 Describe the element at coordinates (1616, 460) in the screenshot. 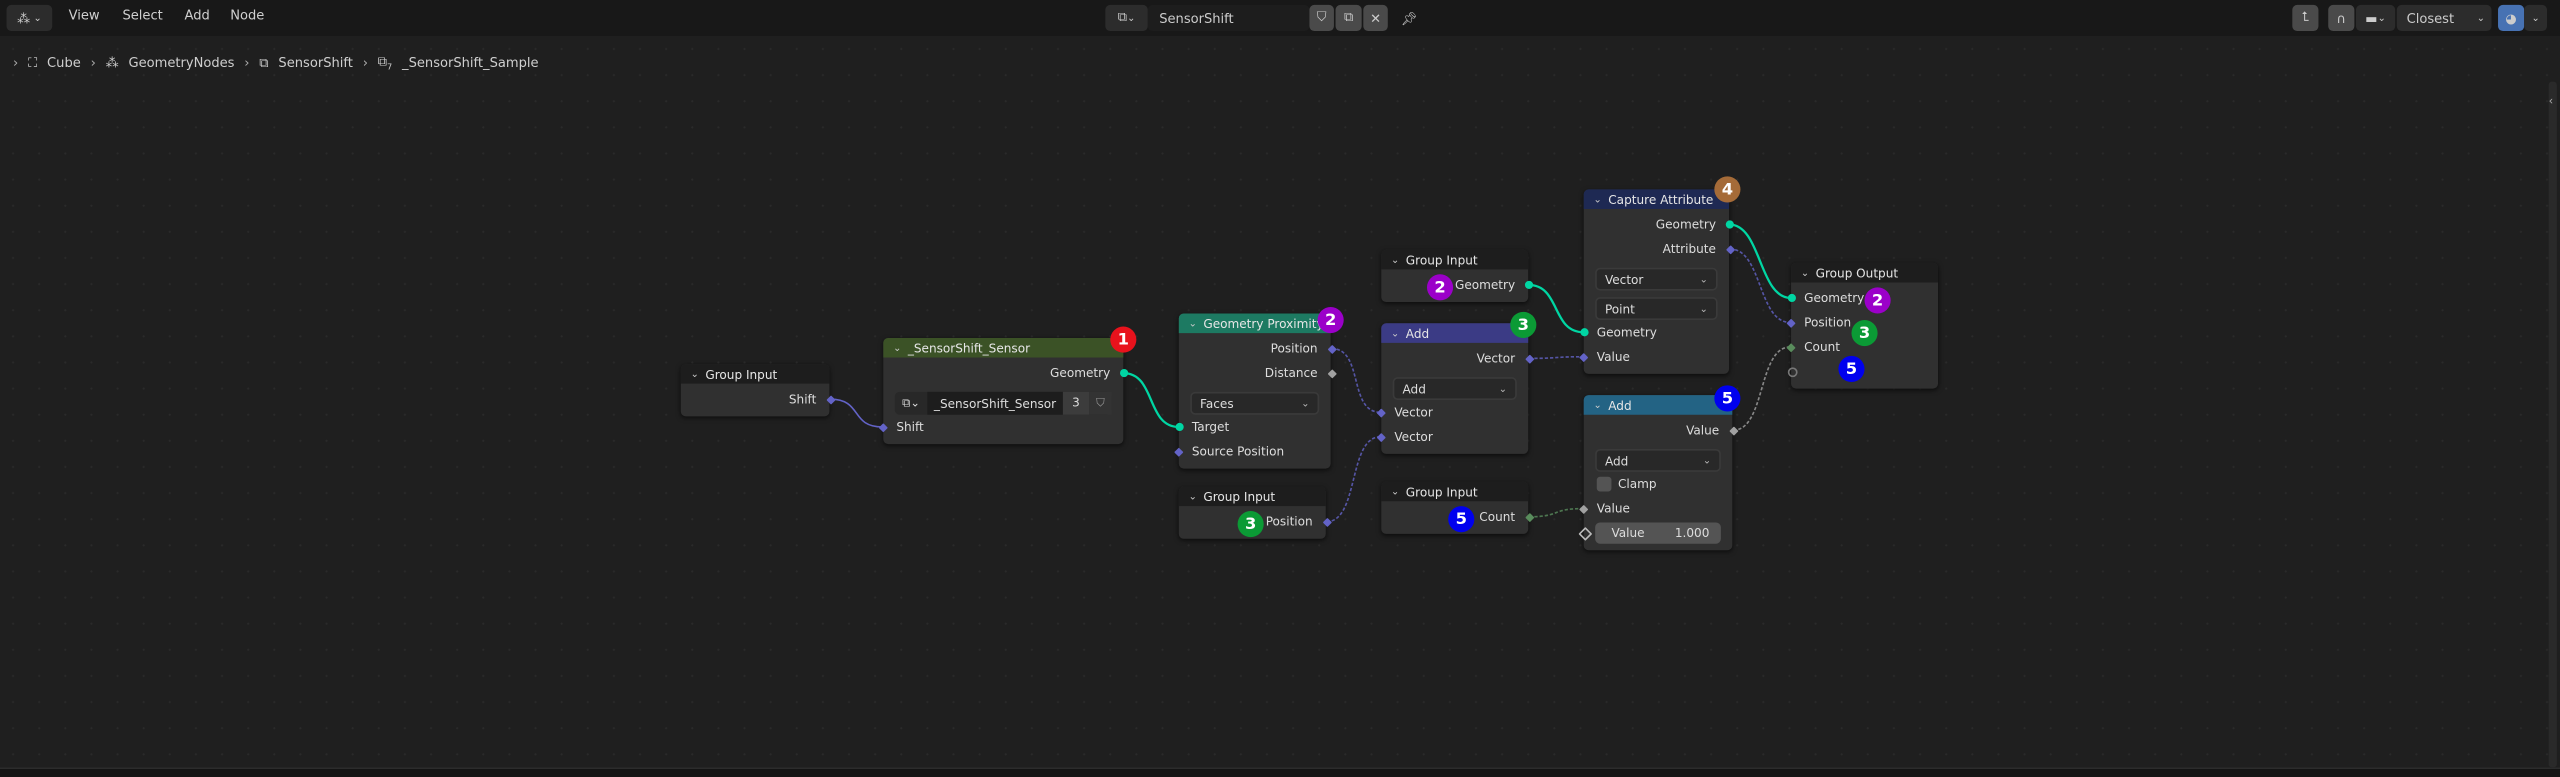

I see `dropdown-value: Add` at that location.